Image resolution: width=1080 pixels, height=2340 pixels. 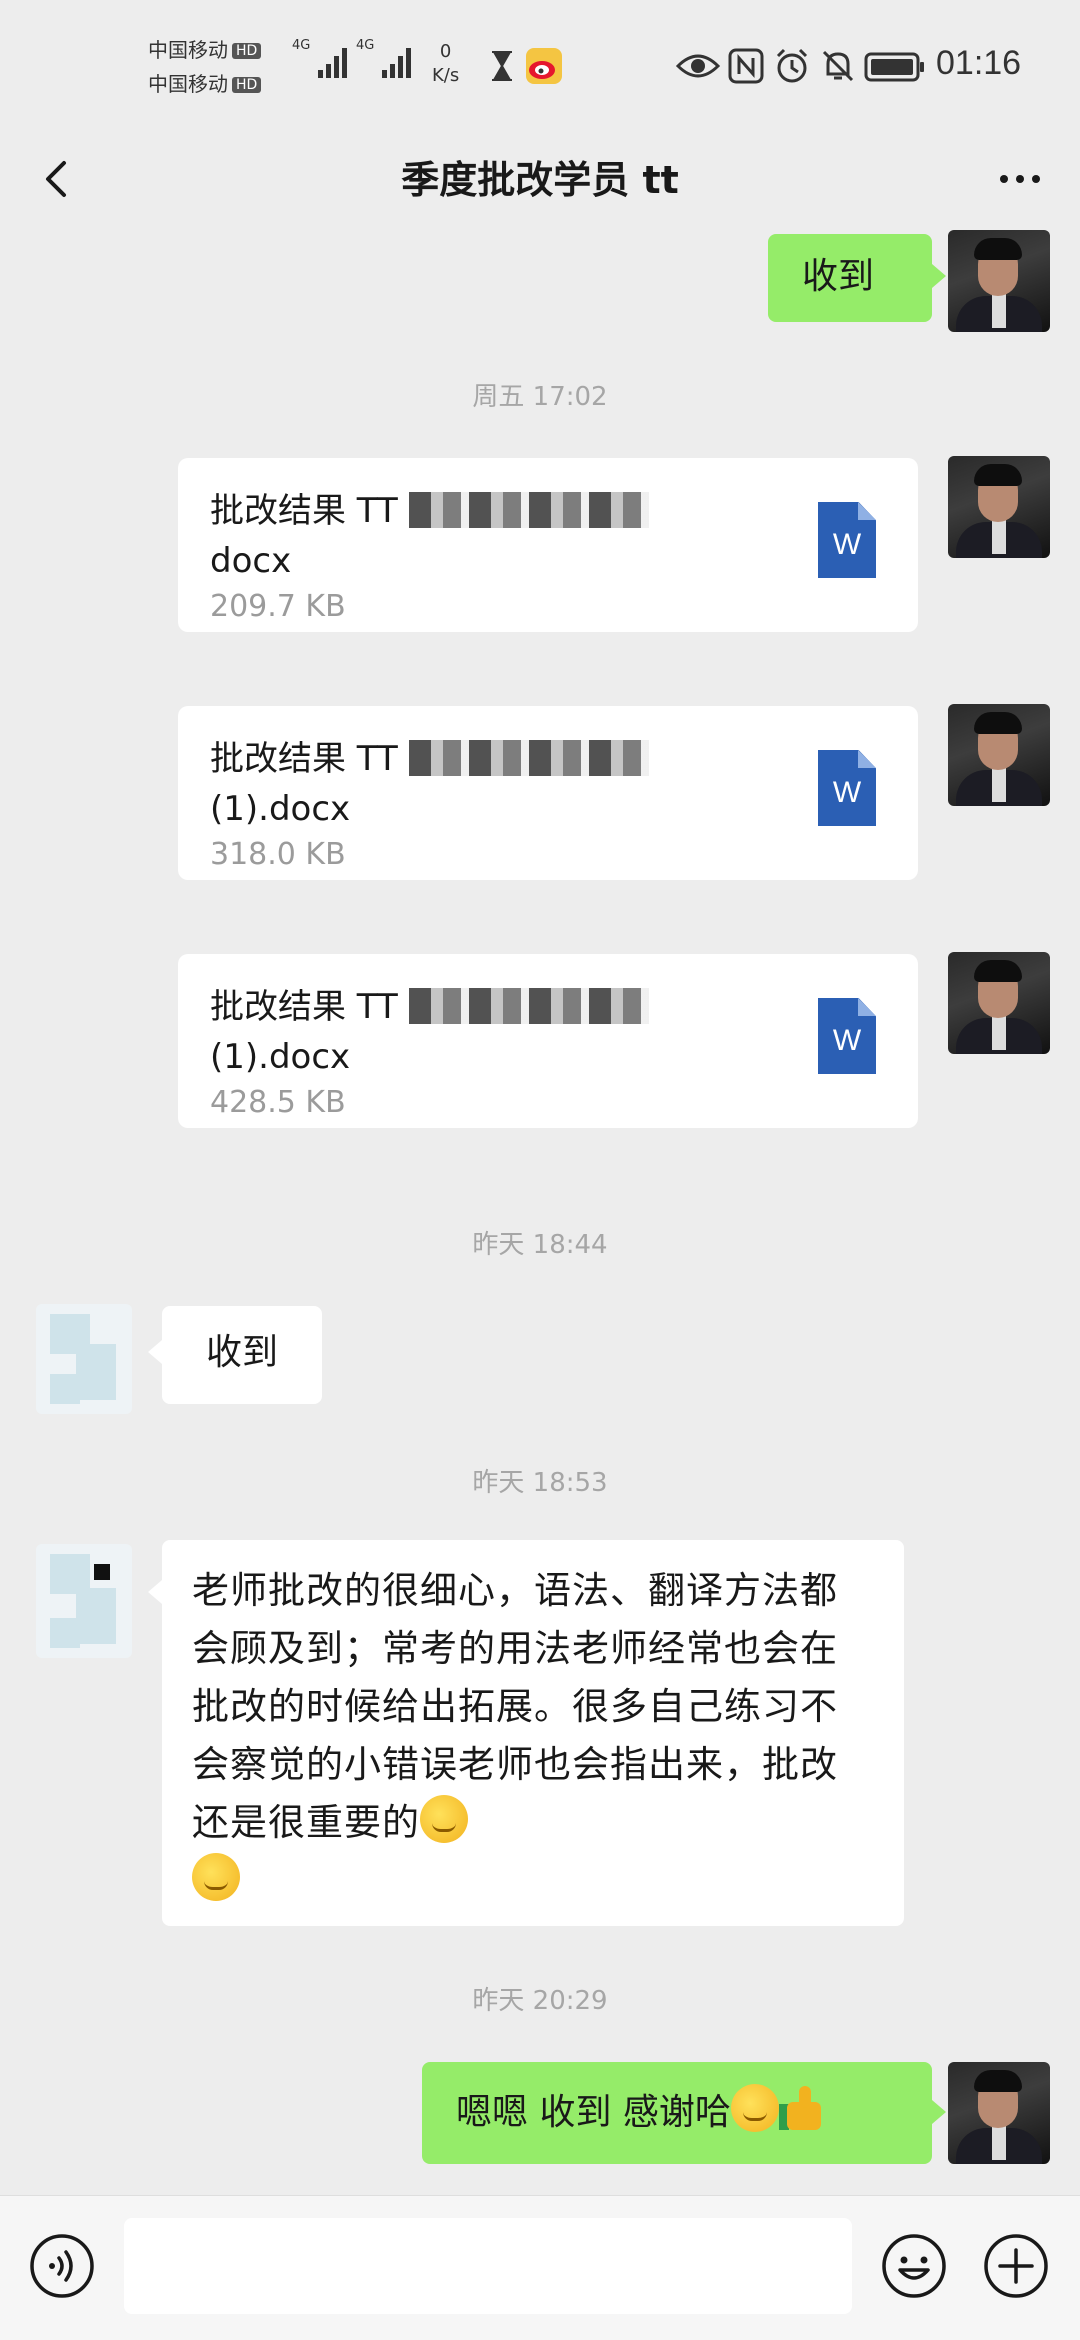 What do you see at coordinates (445, 51) in the screenshot?
I see `speed-value: 0` at bounding box center [445, 51].